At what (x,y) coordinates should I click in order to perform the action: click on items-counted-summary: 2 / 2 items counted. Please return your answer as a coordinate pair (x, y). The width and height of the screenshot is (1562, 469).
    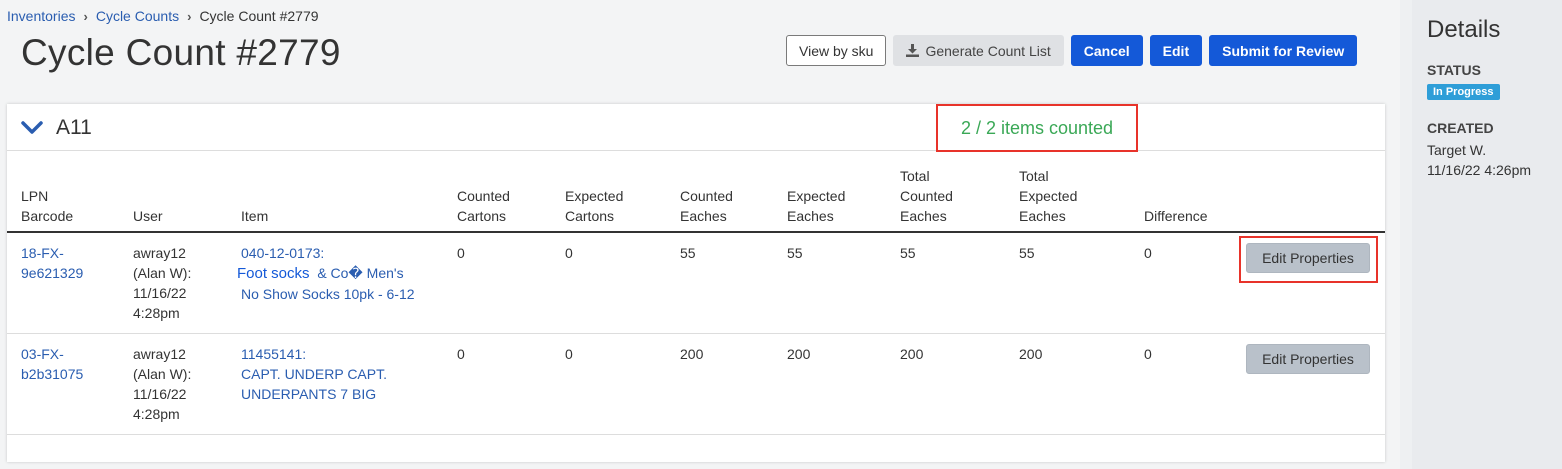
    Looking at the image, I should click on (1037, 128).